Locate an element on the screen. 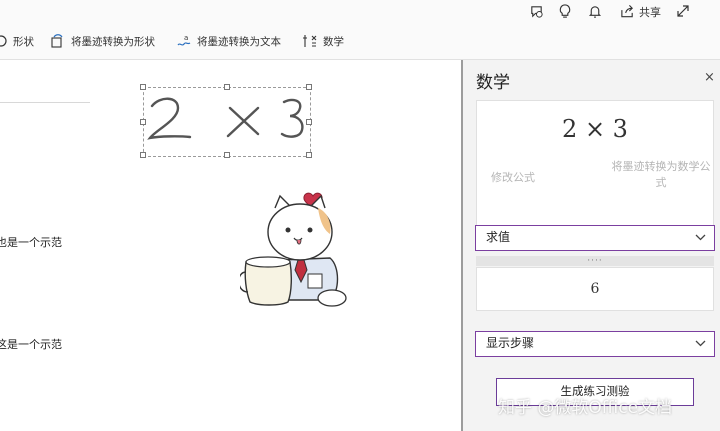 This screenshot has height=431, width=720. result-card: 6 is located at coordinates (595, 289).